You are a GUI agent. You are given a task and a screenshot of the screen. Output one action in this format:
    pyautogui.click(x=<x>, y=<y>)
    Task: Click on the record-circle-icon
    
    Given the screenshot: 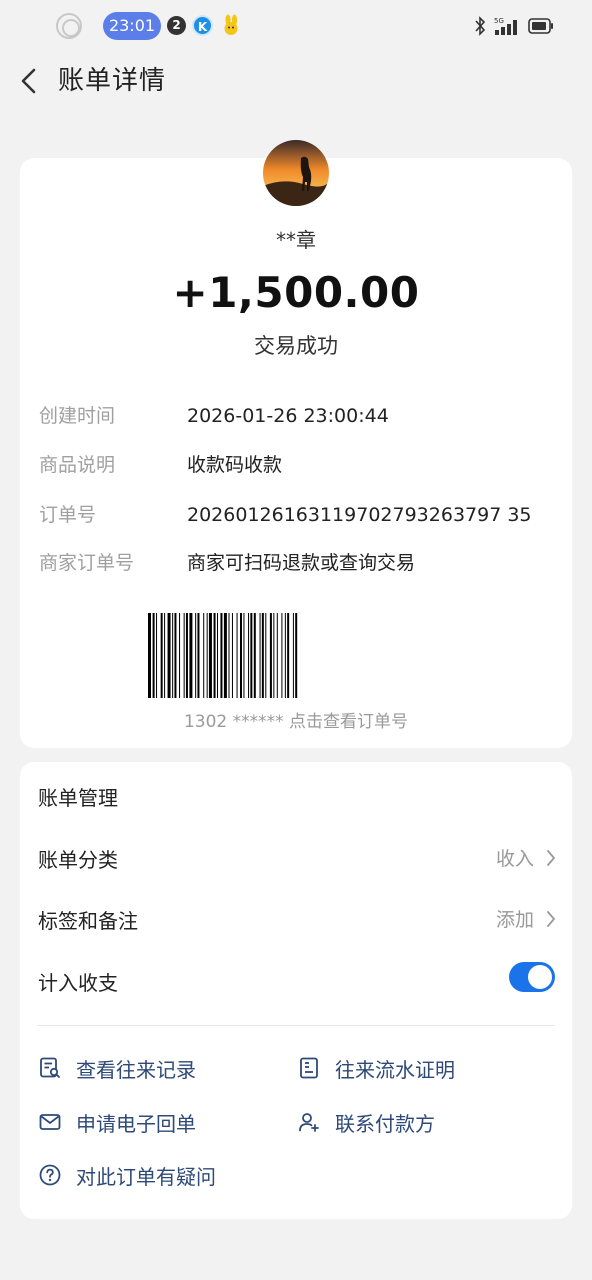 What is the action you would take?
    pyautogui.click(x=69, y=26)
    